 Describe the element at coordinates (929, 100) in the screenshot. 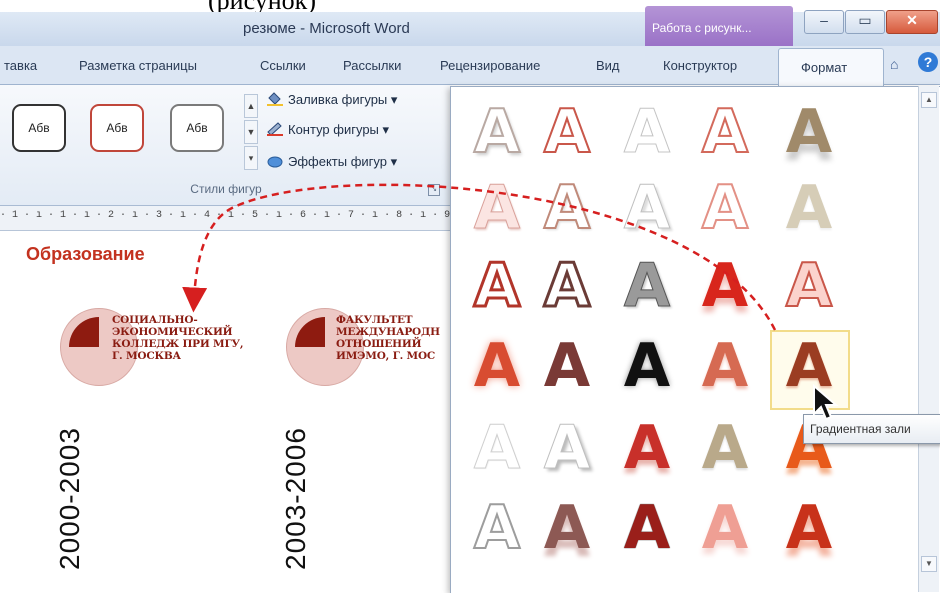

I see `scroll-up-icon: ▲` at that location.